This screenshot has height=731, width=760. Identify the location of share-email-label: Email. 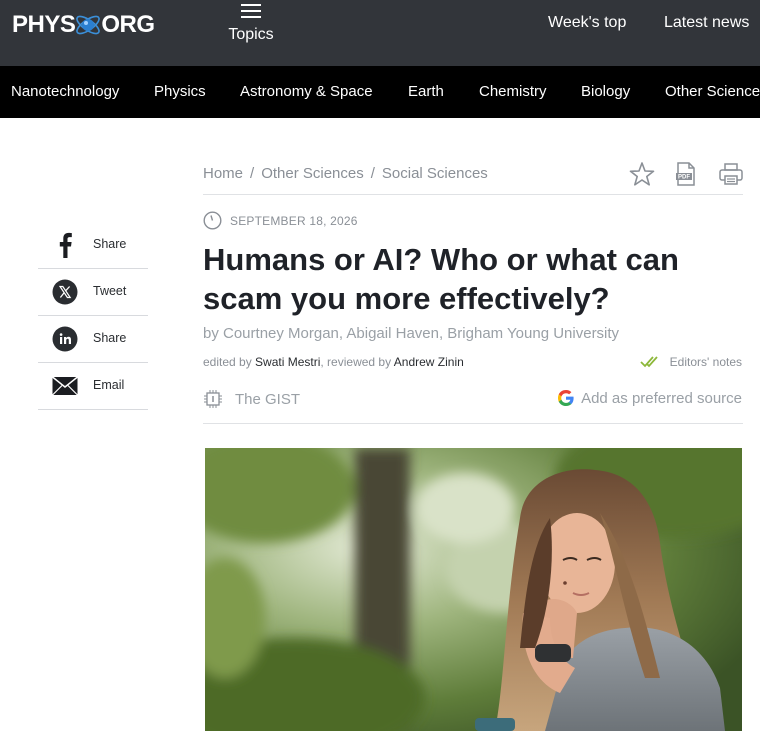
(109, 385).